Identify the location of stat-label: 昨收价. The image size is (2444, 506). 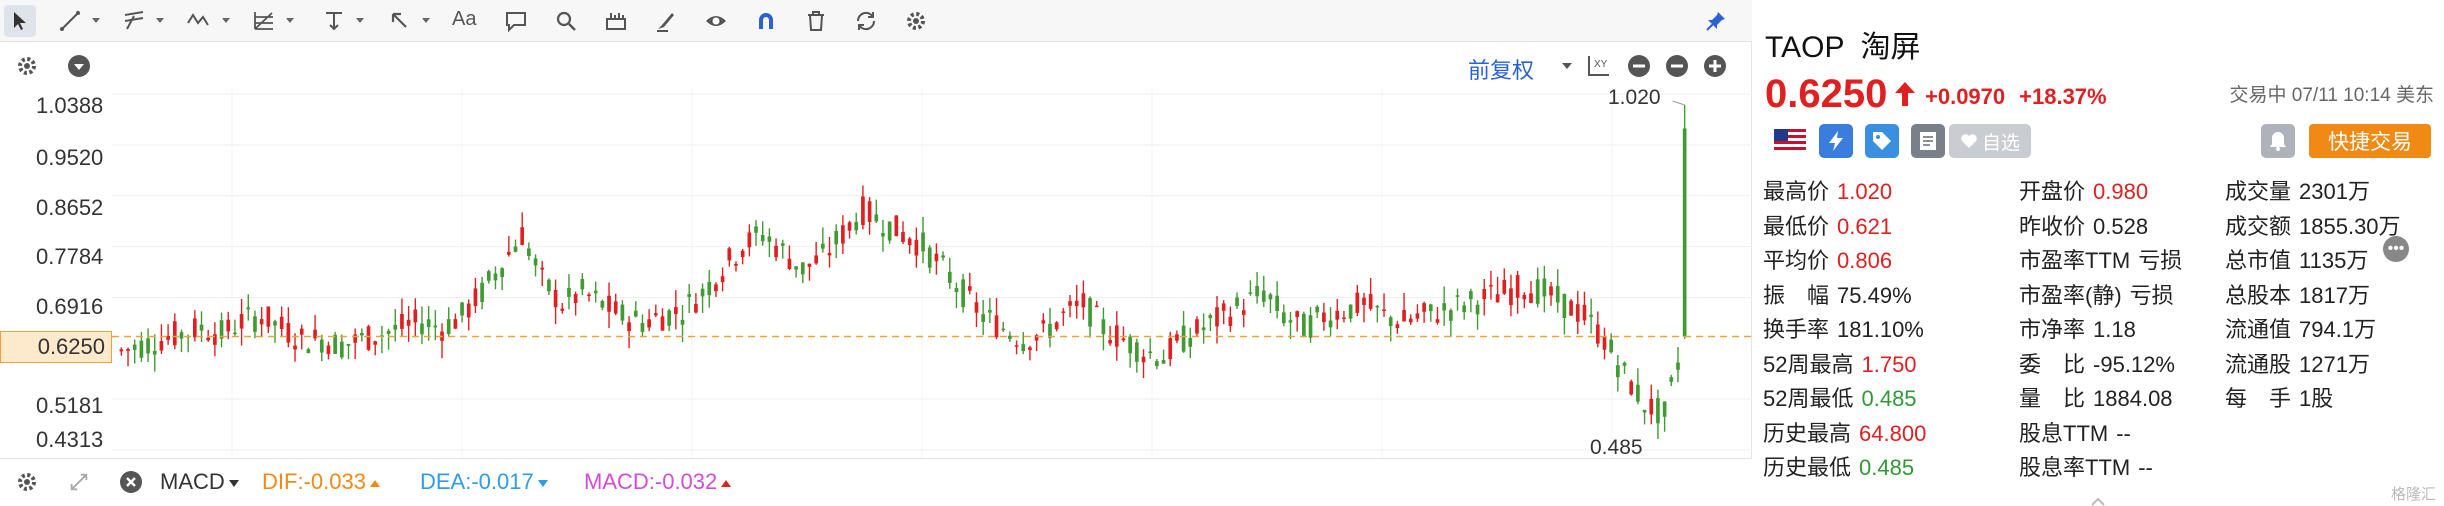
(2052, 226).